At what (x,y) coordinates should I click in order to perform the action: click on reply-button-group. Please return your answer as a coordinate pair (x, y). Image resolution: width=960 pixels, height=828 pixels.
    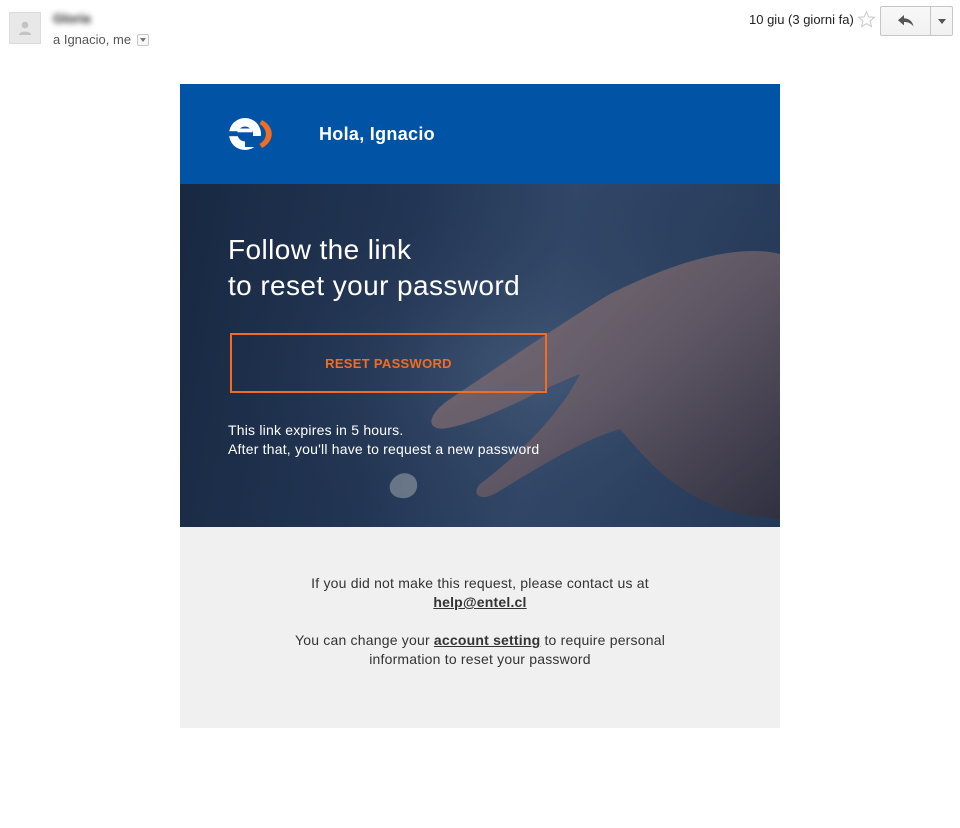
    Looking at the image, I should click on (916, 21).